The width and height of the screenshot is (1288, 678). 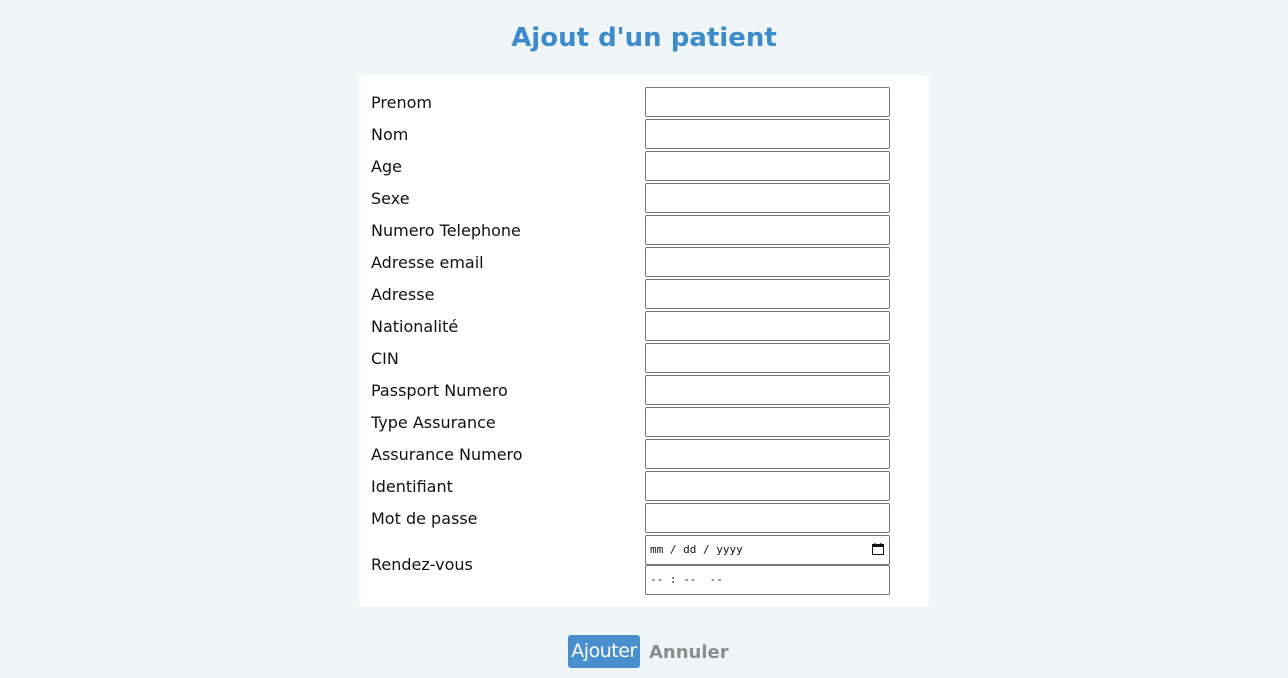 I want to click on form-row-mot-de-passe: Mot de passe, so click(x=644, y=519).